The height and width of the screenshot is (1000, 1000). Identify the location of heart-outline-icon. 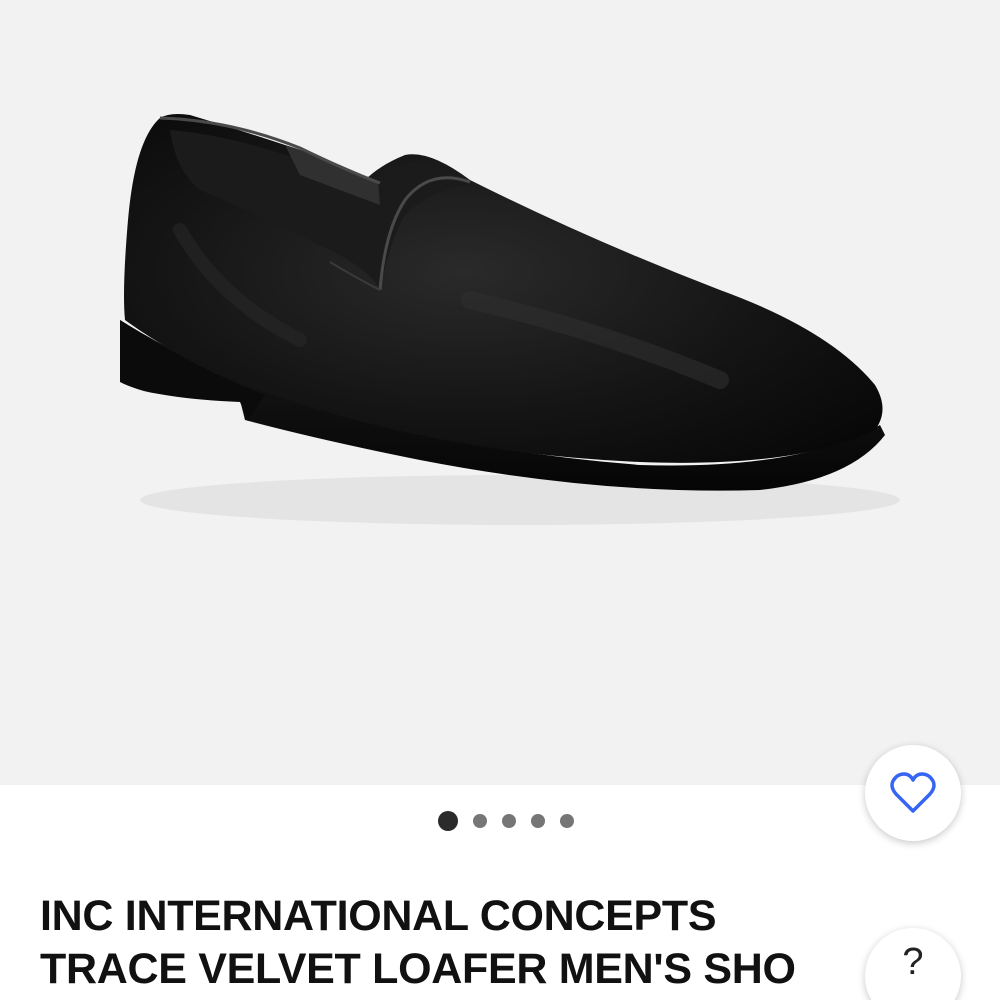
(913, 792).